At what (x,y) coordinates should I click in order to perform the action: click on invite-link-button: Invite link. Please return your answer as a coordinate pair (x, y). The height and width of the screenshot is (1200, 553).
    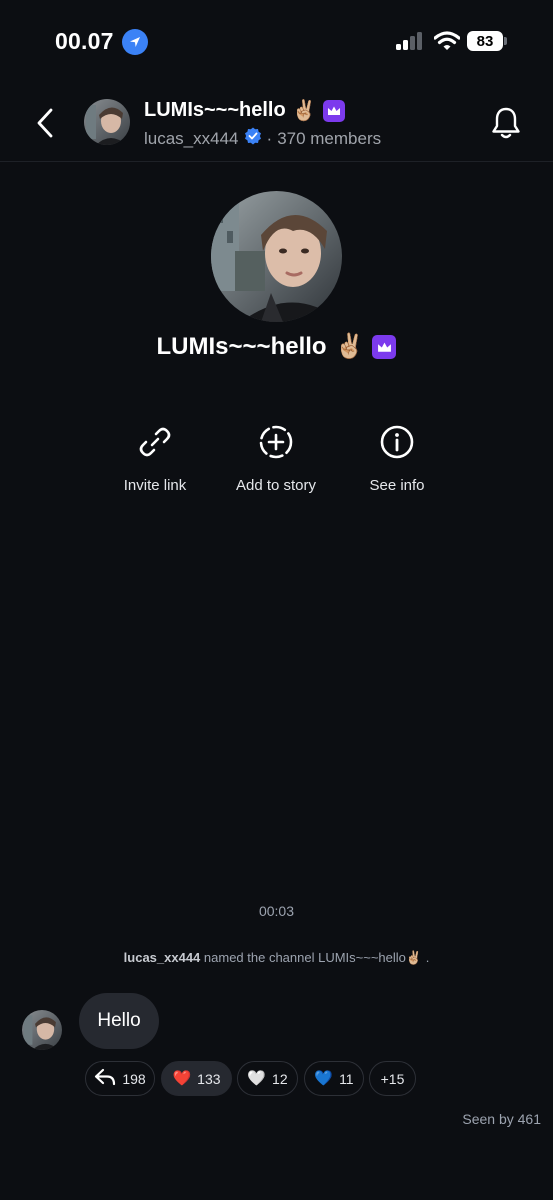
    Looking at the image, I should click on (155, 458).